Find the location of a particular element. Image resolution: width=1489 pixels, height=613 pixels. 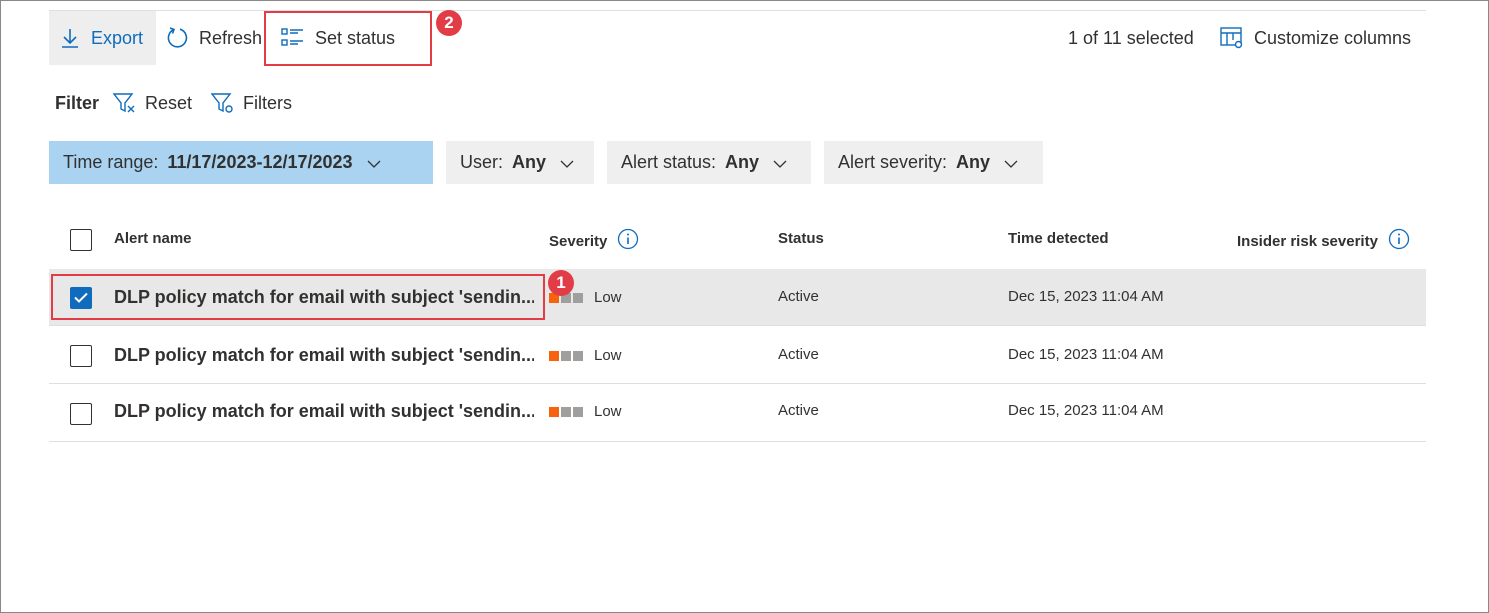

pill-name: Alert severity: is located at coordinates (893, 162).